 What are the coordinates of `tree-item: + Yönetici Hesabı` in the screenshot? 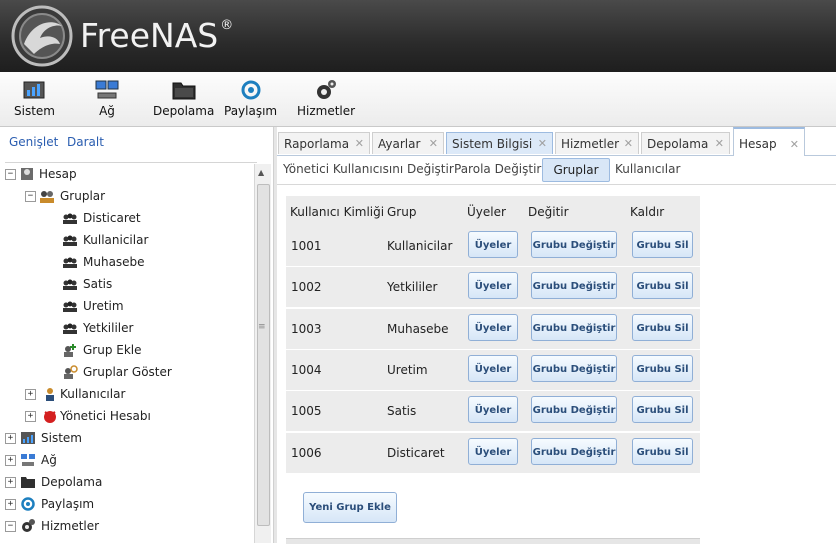 It's located at (130, 416).